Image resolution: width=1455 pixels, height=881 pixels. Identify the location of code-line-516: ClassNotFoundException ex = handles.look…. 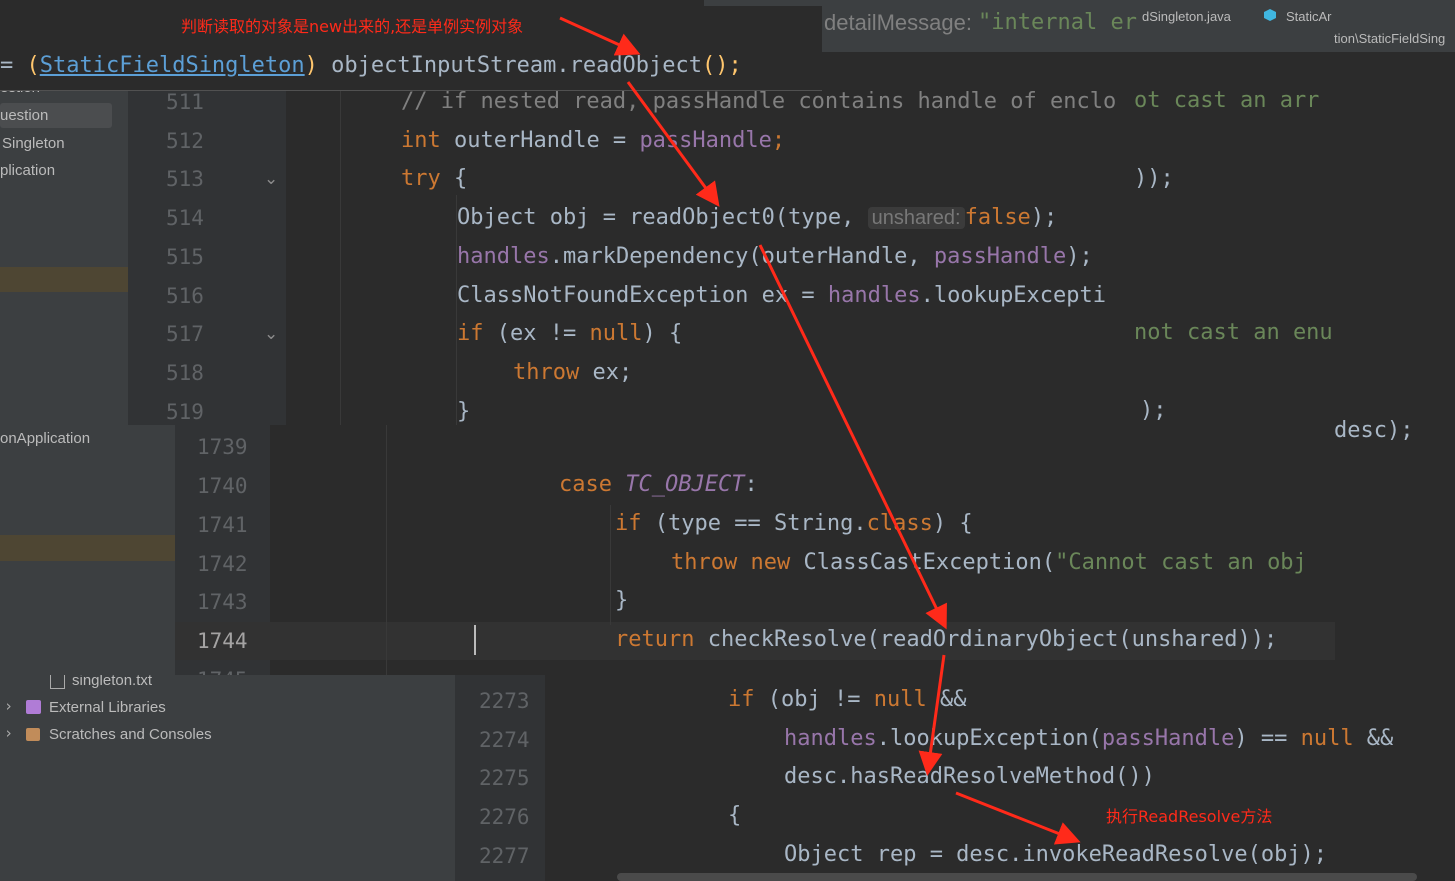
(782, 295).